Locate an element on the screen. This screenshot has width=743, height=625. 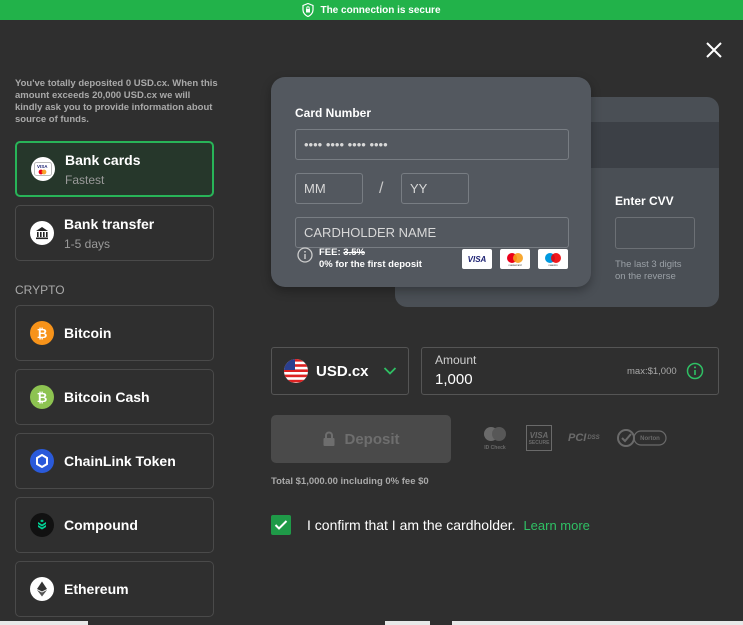
svg-text: ID Check is located at coordinates (495, 448).